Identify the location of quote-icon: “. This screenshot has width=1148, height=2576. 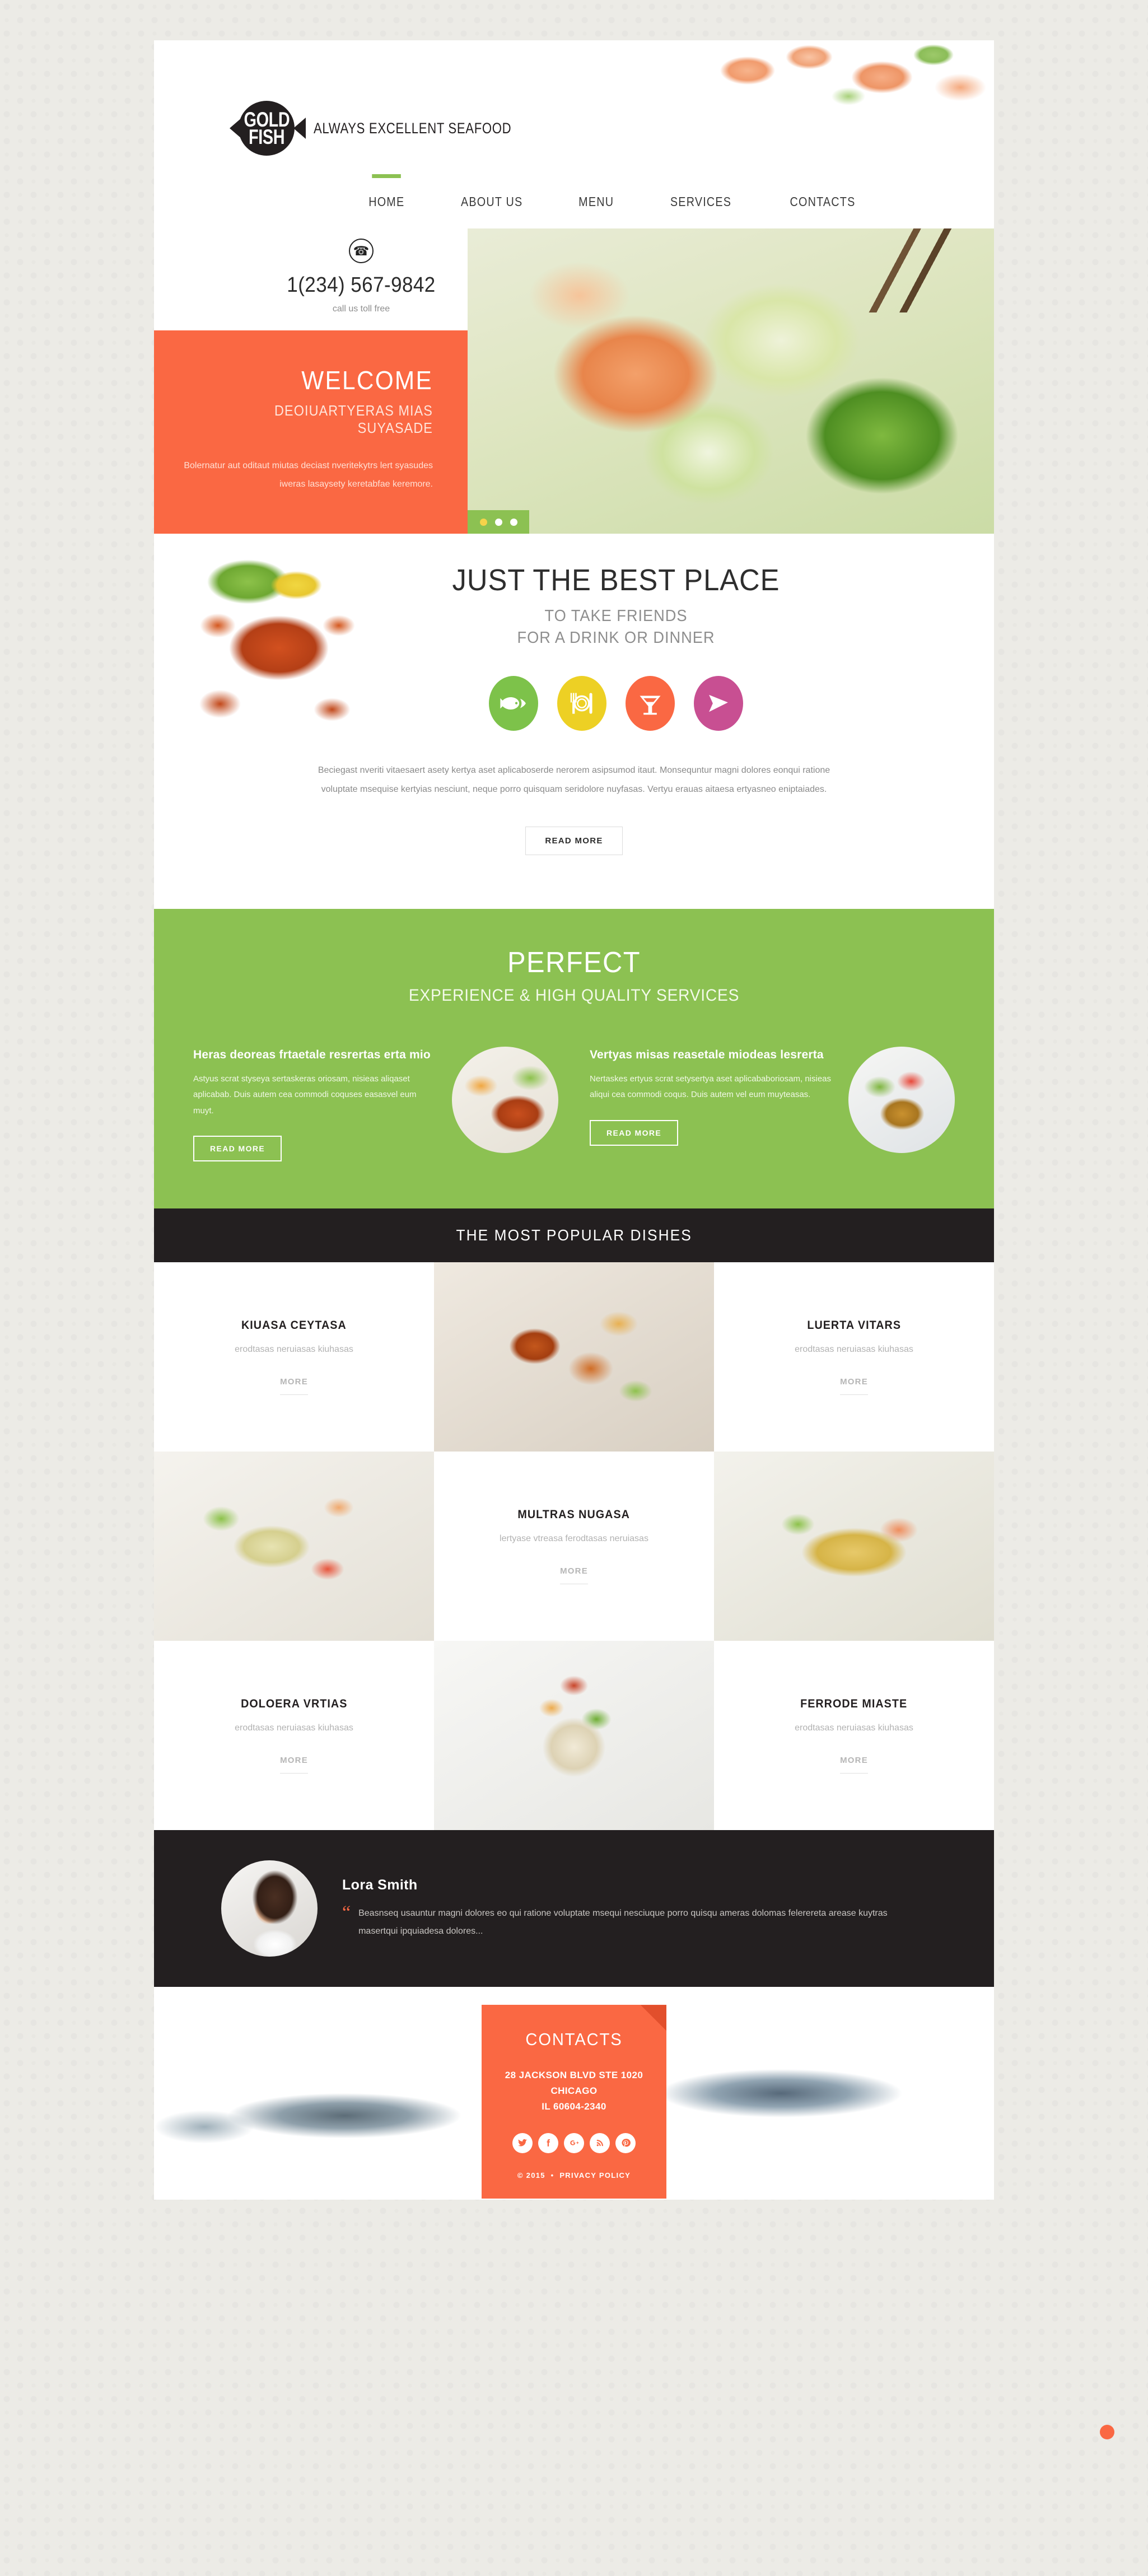
(347, 1913).